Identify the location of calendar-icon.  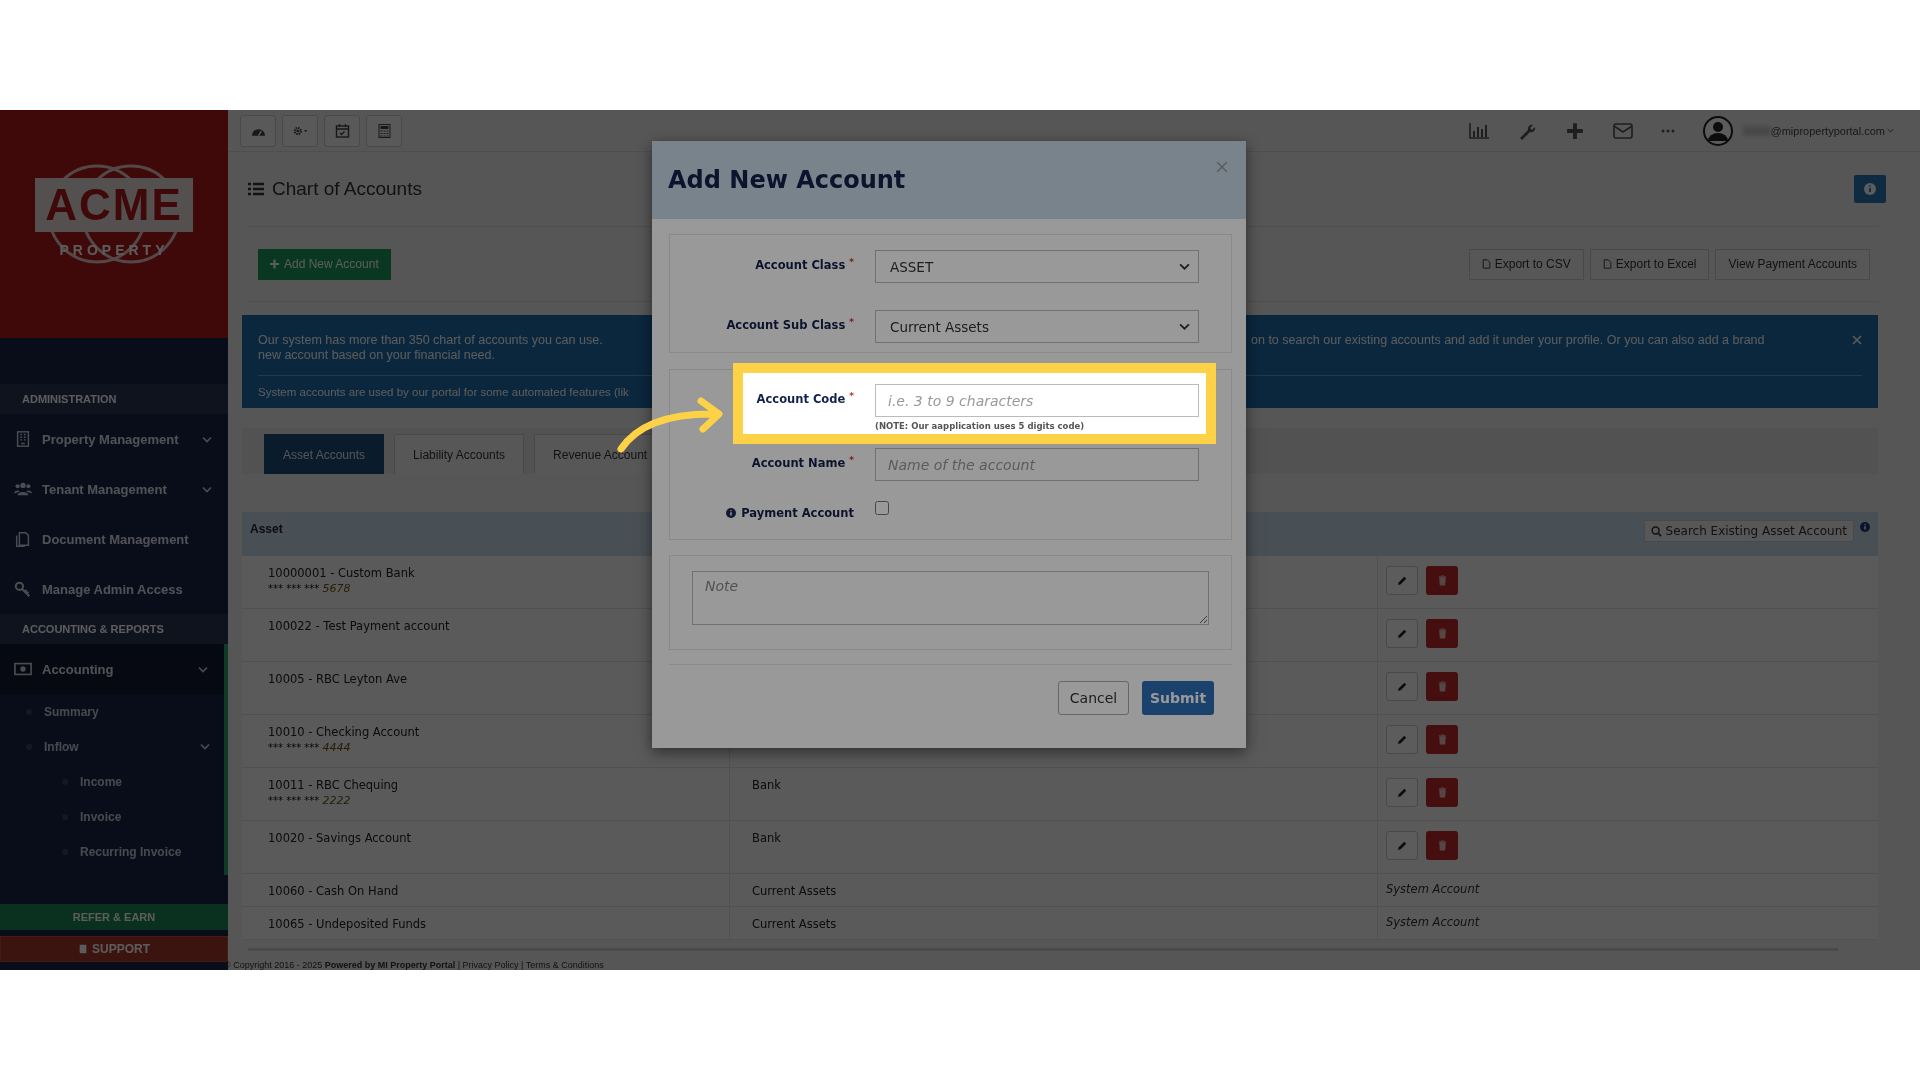
(342, 130).